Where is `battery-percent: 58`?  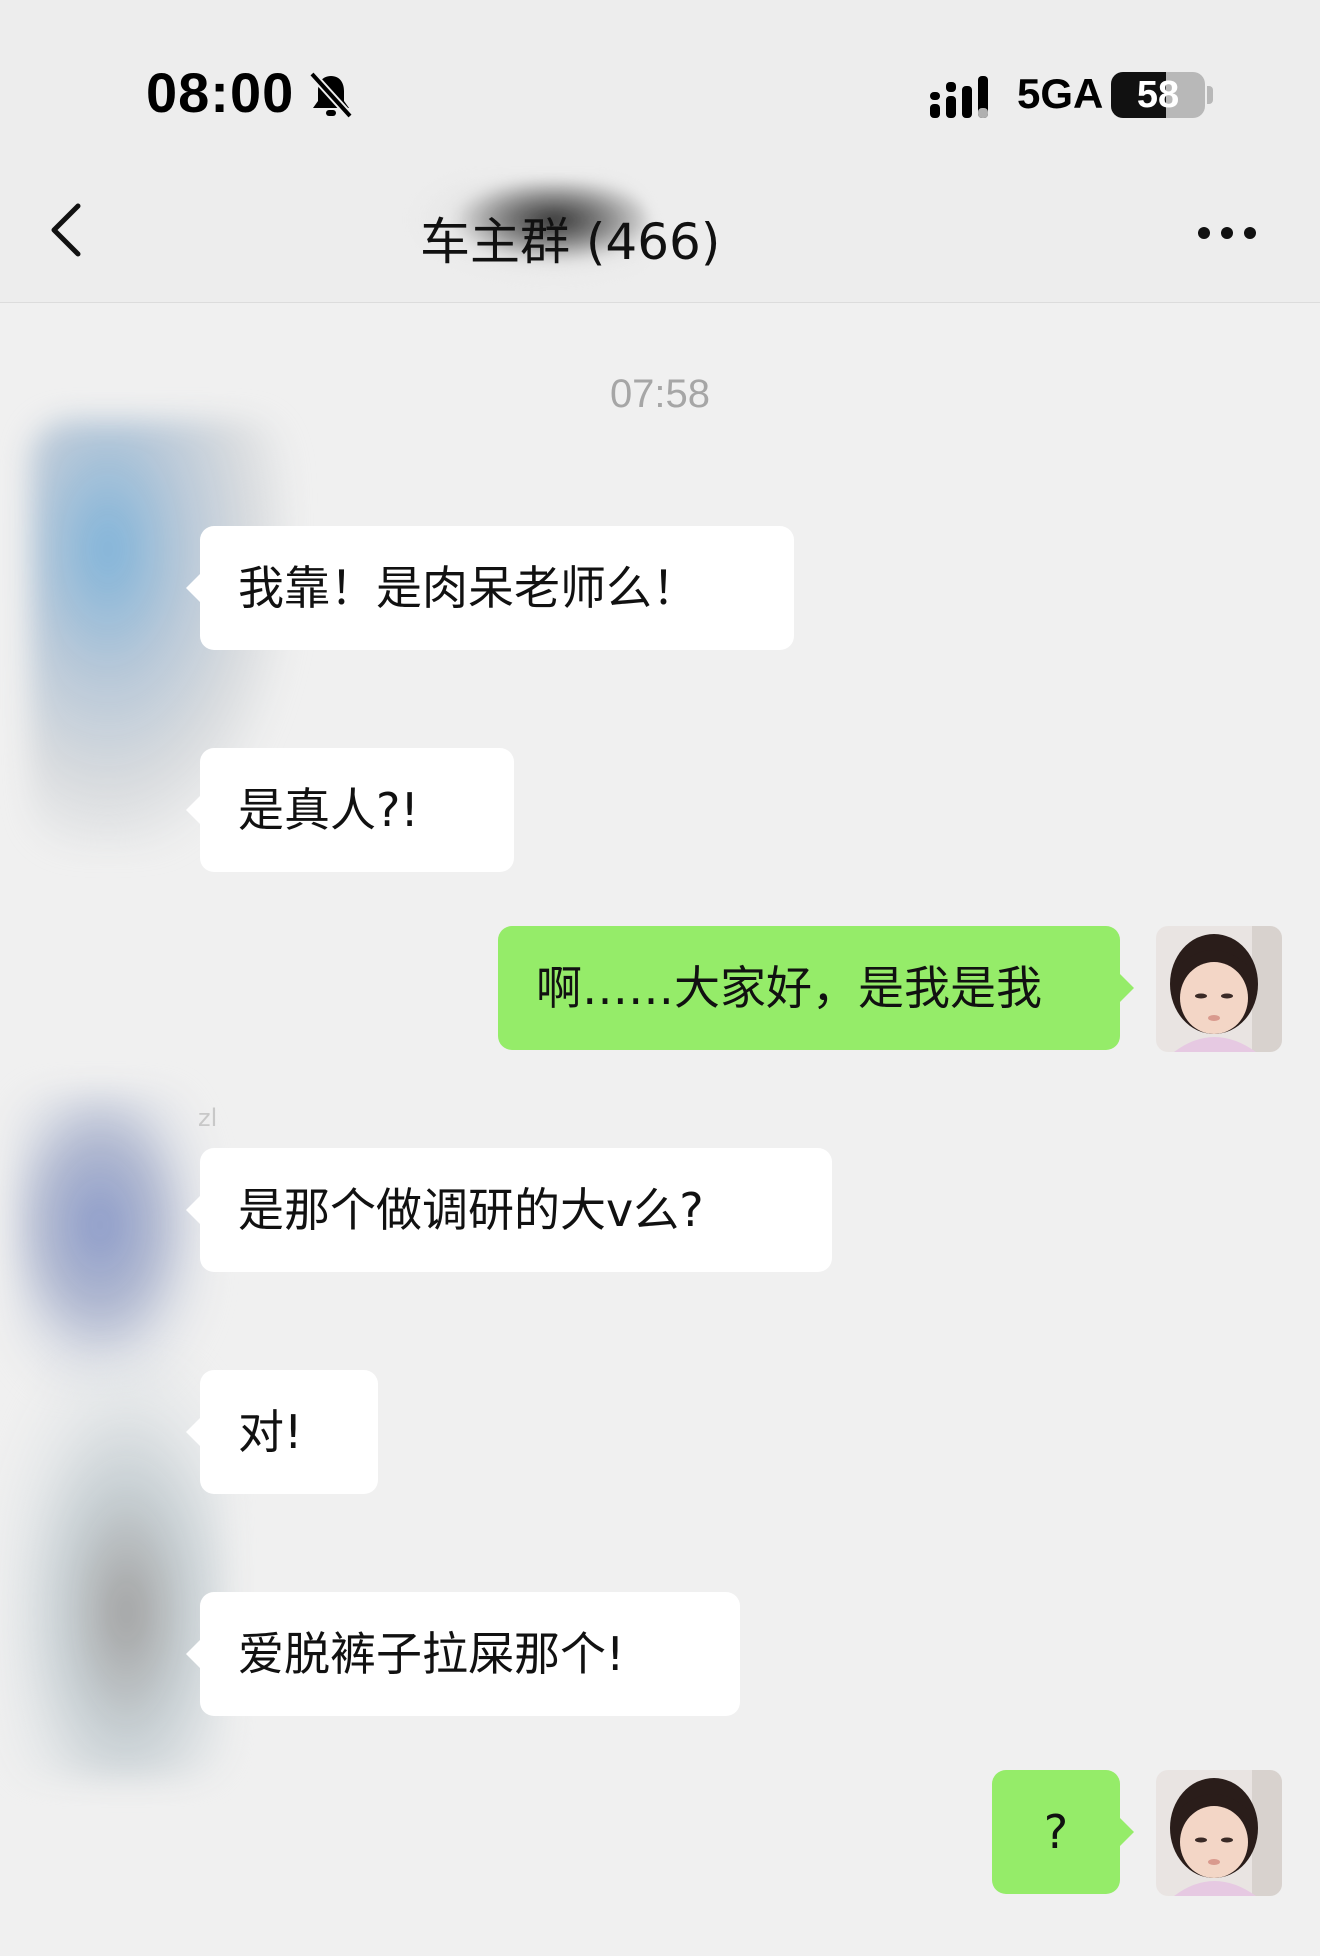 battery-percent: 58 is located at coordinates (1158, 95).